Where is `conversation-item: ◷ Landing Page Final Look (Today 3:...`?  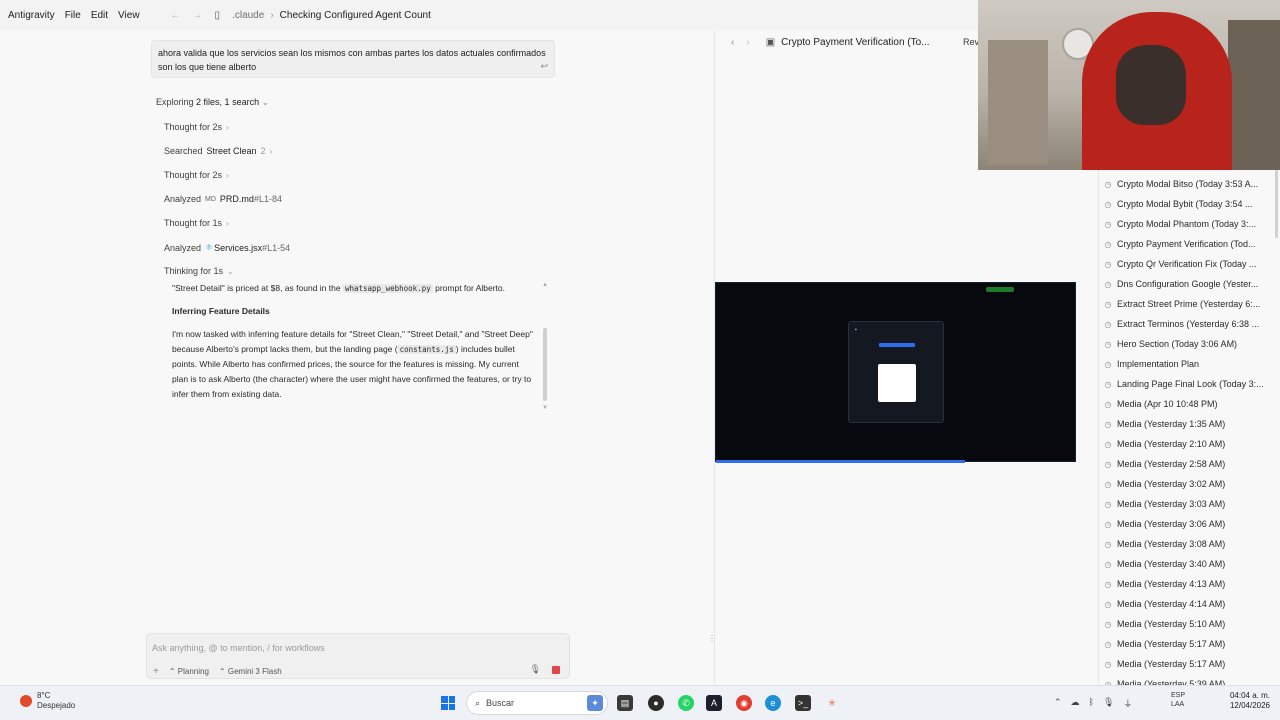
conversation-item: ◷ Landing Page Final Look (Today 3:... is located at coordinates (1189, 384).